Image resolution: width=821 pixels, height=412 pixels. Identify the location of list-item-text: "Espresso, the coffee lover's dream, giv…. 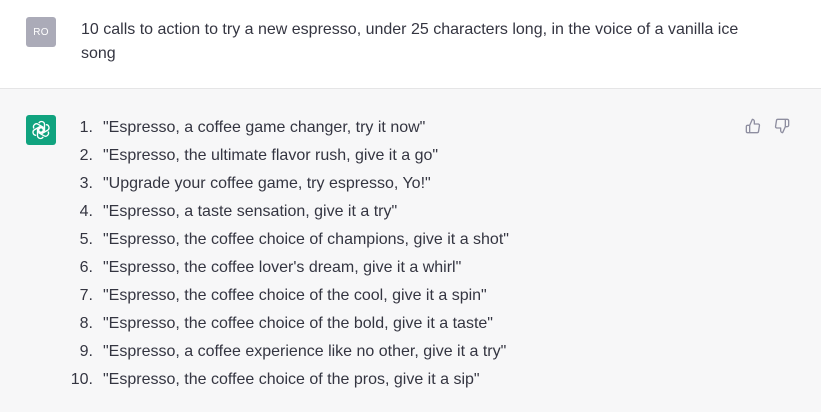
(282, 267).